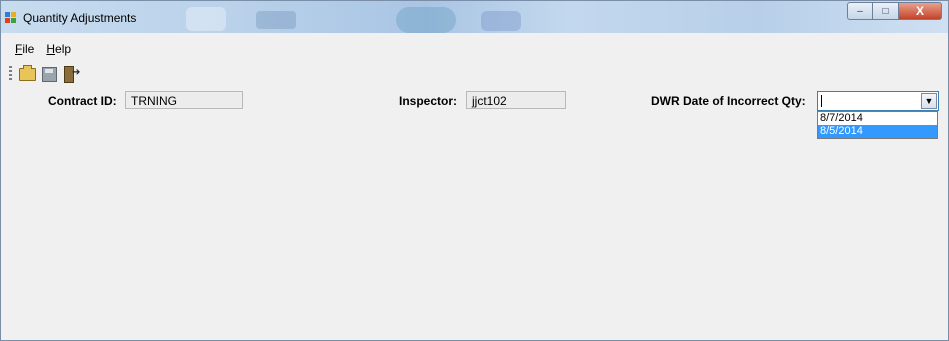 The image size is (949, 341). I want to click on window-title: Quantity Adjustments, so click(80, 18).